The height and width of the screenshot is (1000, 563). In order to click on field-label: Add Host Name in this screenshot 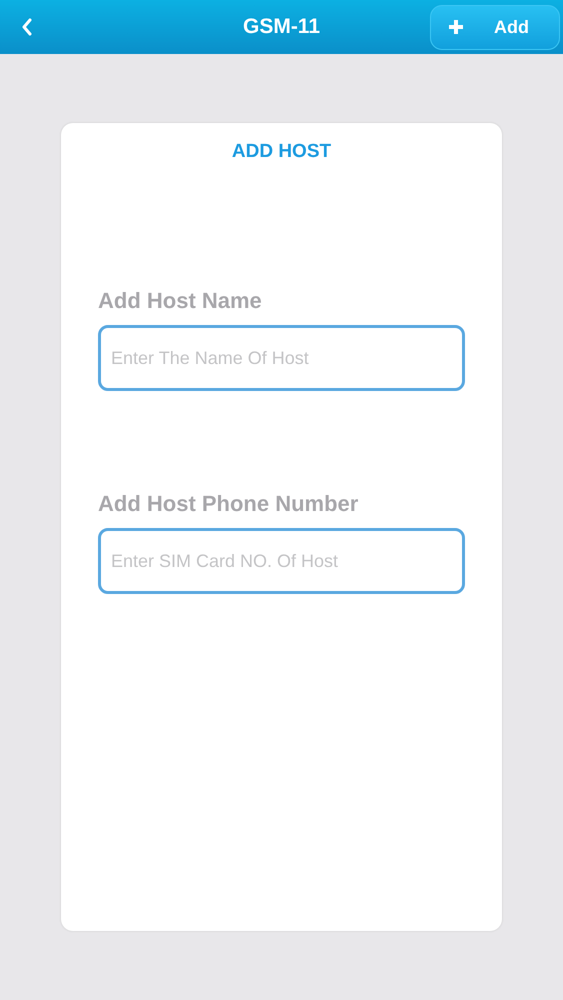, I will do `click(180, 301)`.